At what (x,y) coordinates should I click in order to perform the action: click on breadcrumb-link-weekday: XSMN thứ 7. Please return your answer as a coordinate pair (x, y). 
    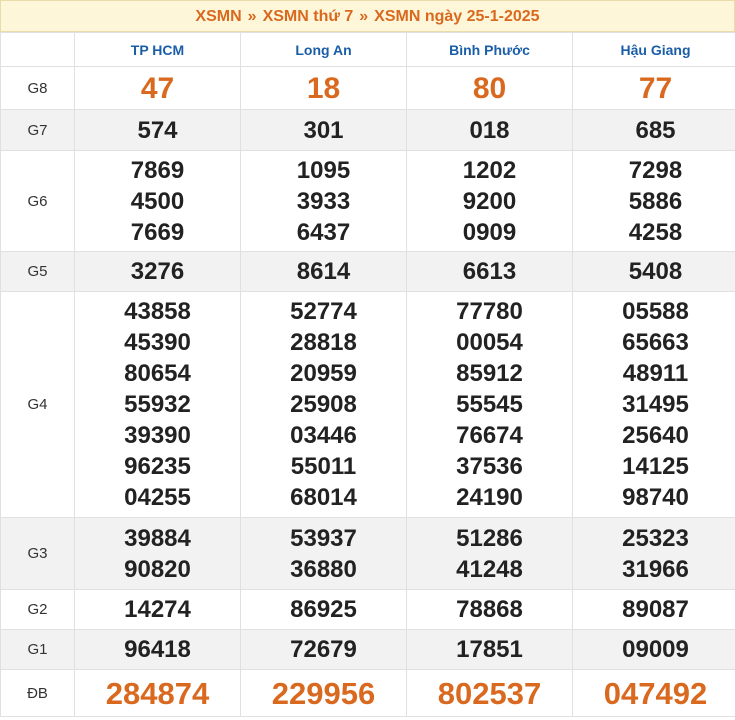
    Looking at the image, I should click on (308, 16).